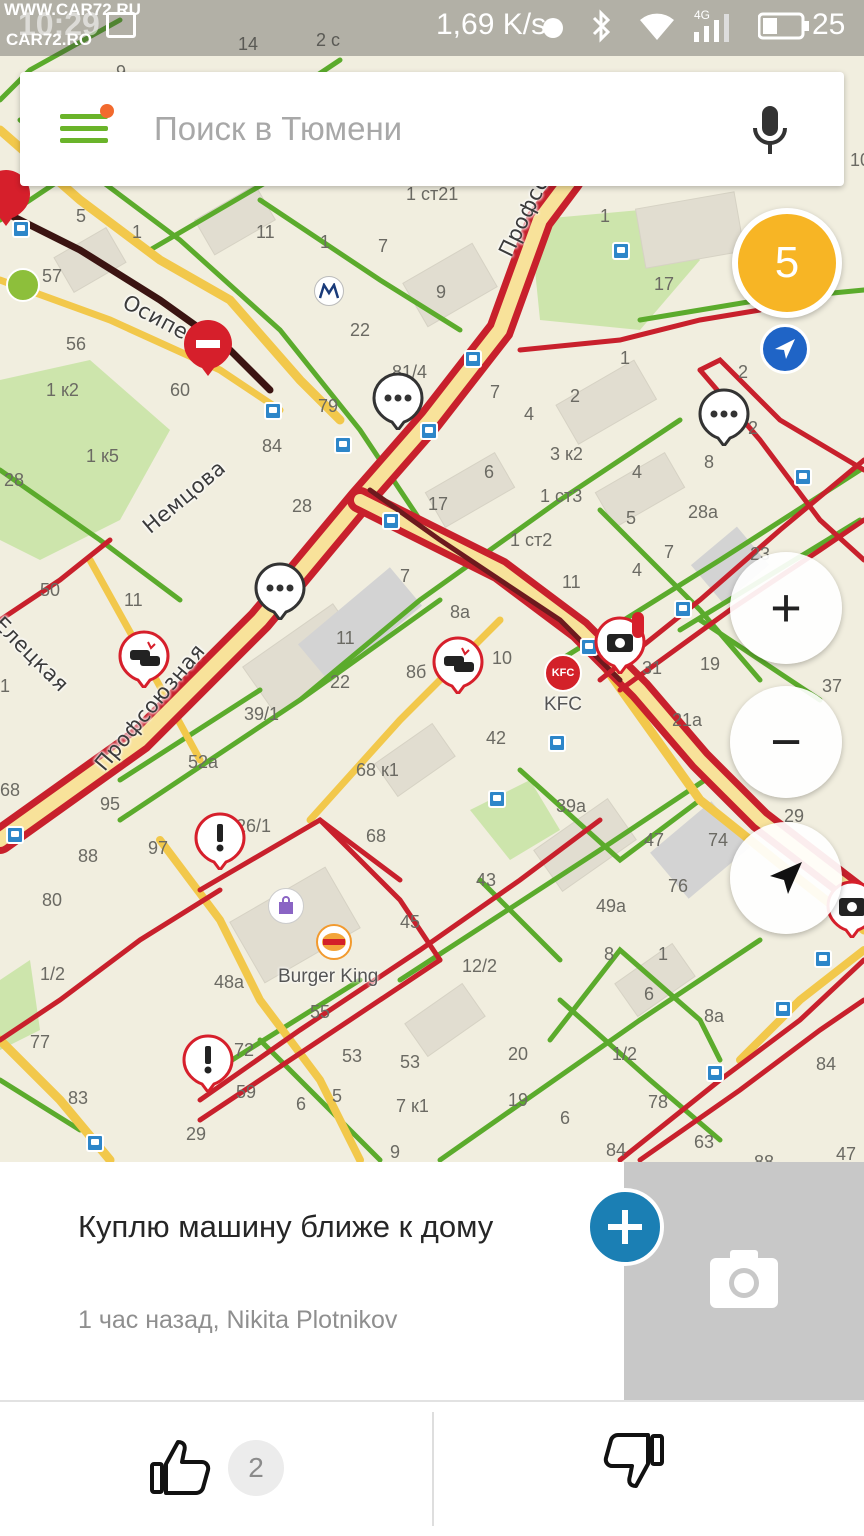  I want to click on house-number: 1 ст3, so click(561, 496).